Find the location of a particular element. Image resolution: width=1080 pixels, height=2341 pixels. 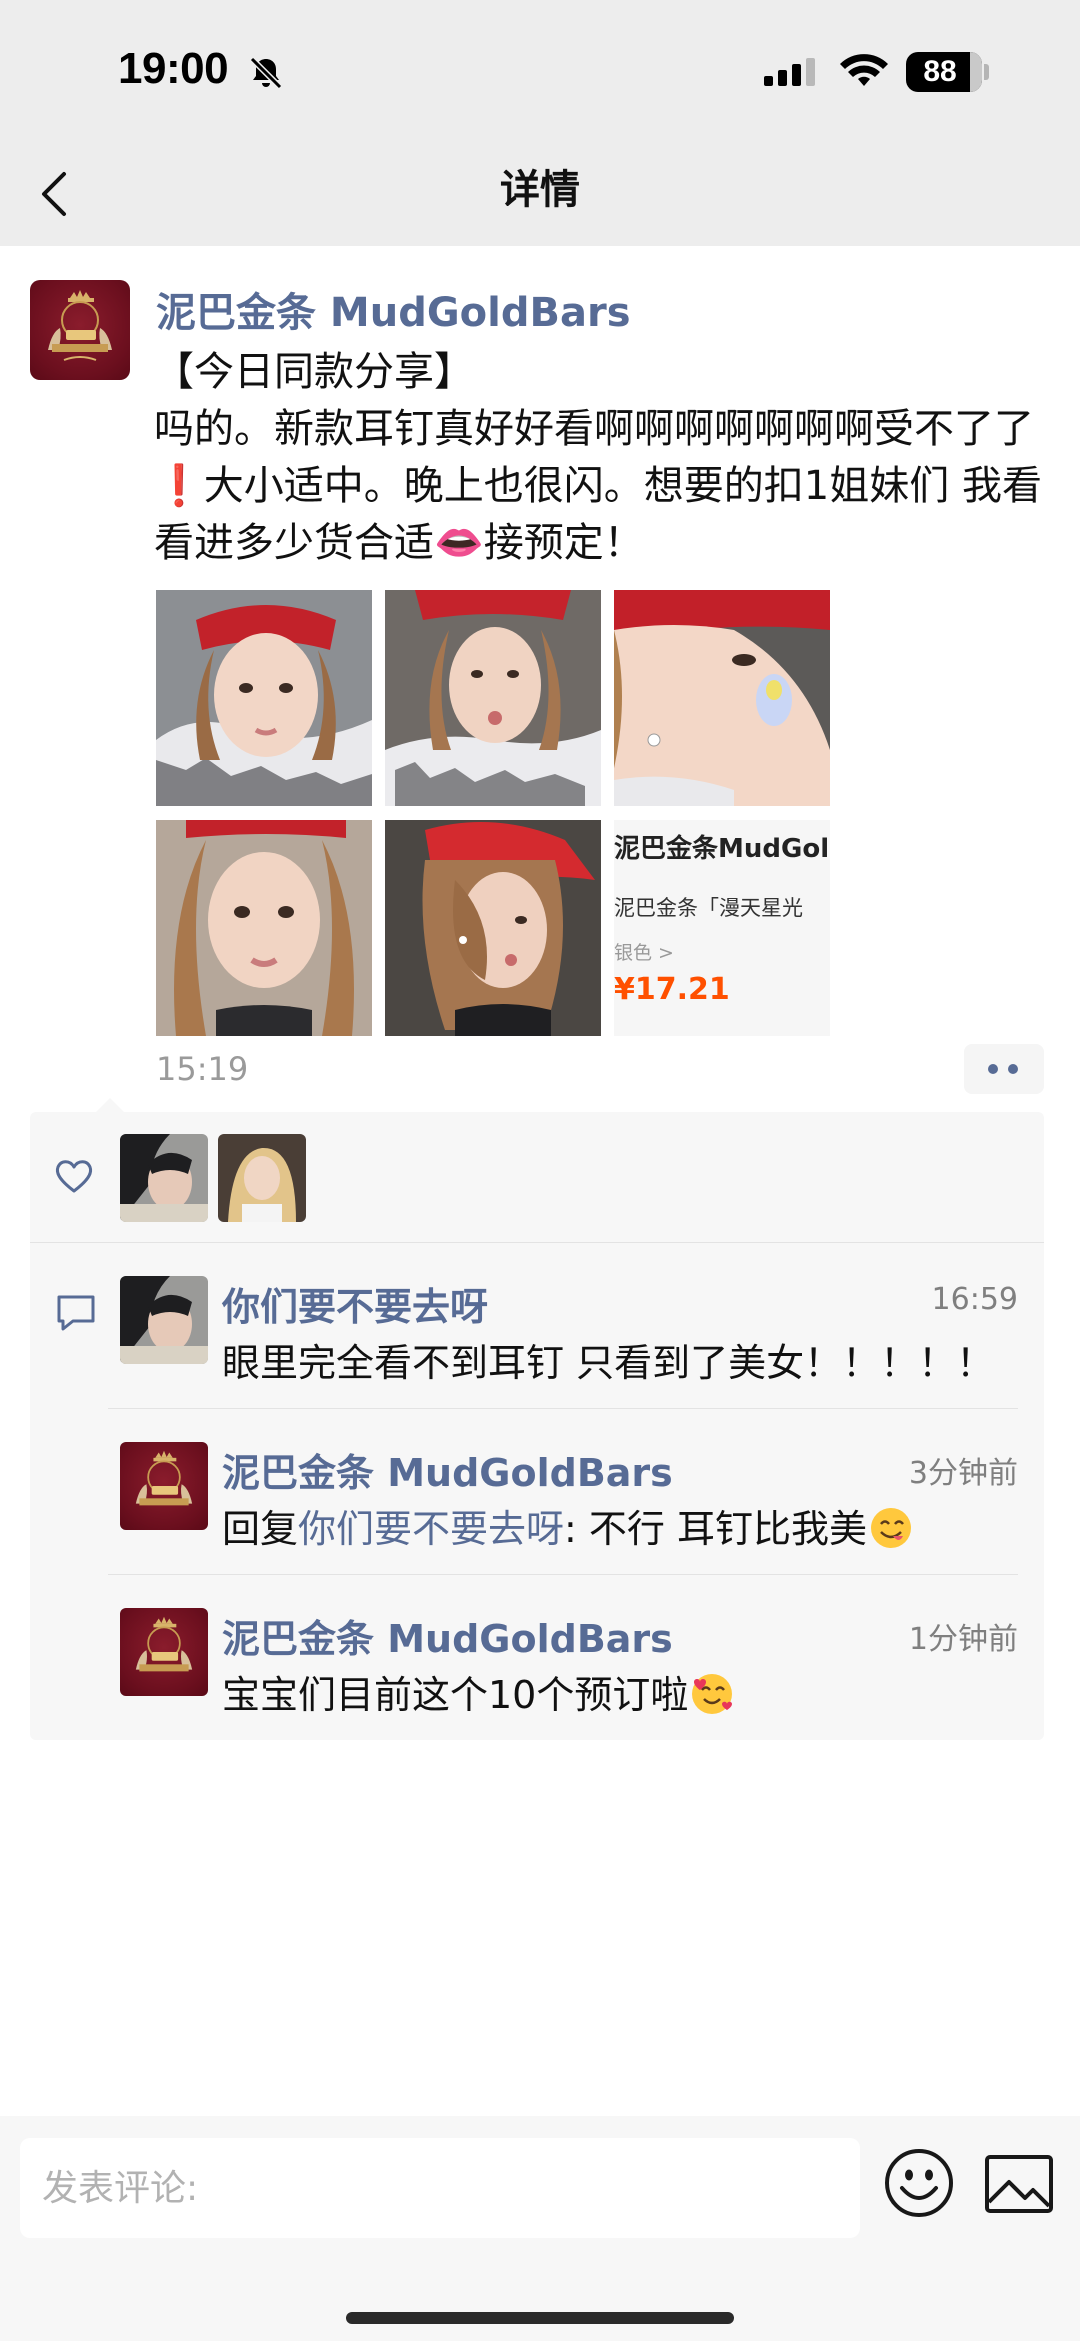

product-card-subtitle: 泥巴金条「漫天星光 is located at coordinates (708, 908).